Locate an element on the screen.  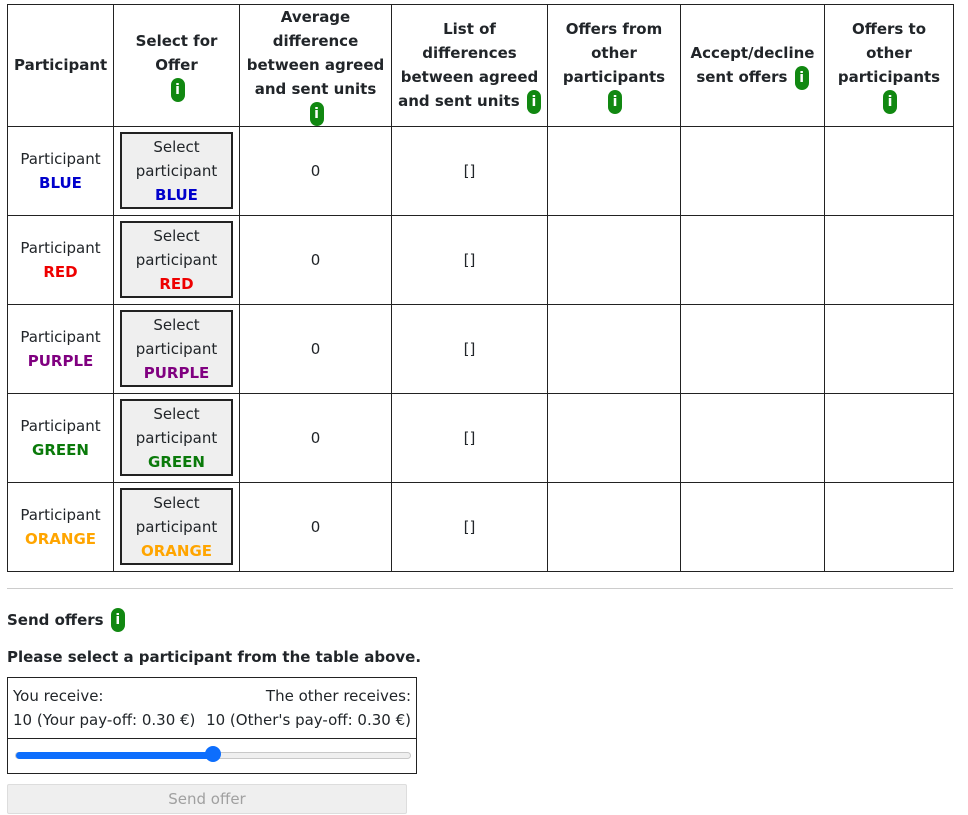
header-accept-decline: Accept/decline sent offers i is located at coordinates (752, 65).